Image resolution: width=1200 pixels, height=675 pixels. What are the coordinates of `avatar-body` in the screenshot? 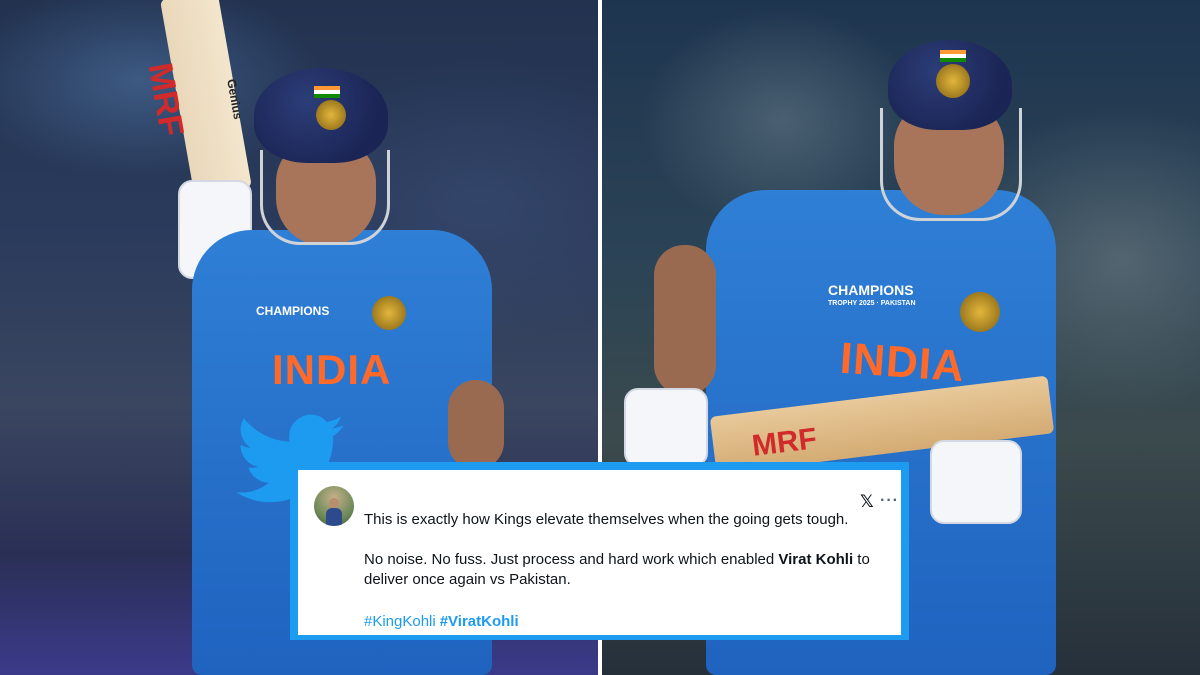 It's located at (334, 517).